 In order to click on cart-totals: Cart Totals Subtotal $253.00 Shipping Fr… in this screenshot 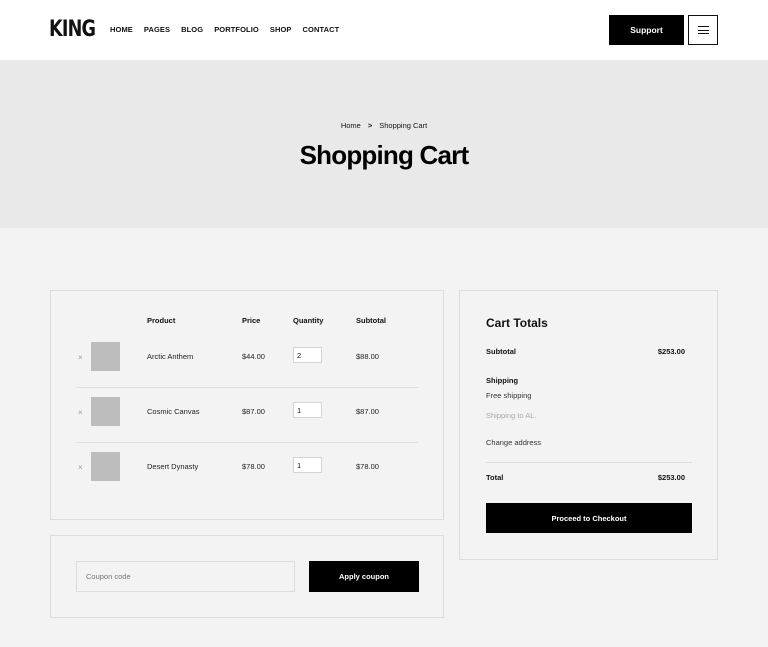, I will do `click(588, 425)`.